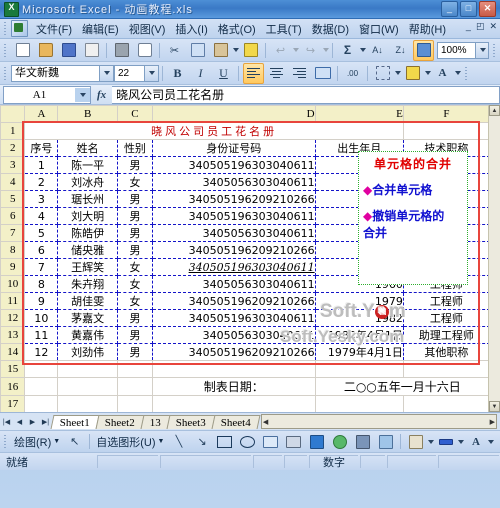  What do you see at coordinates (13, 284) in the screenshot?
I see `row-header-10: 10` at bounding box center [13, 284].